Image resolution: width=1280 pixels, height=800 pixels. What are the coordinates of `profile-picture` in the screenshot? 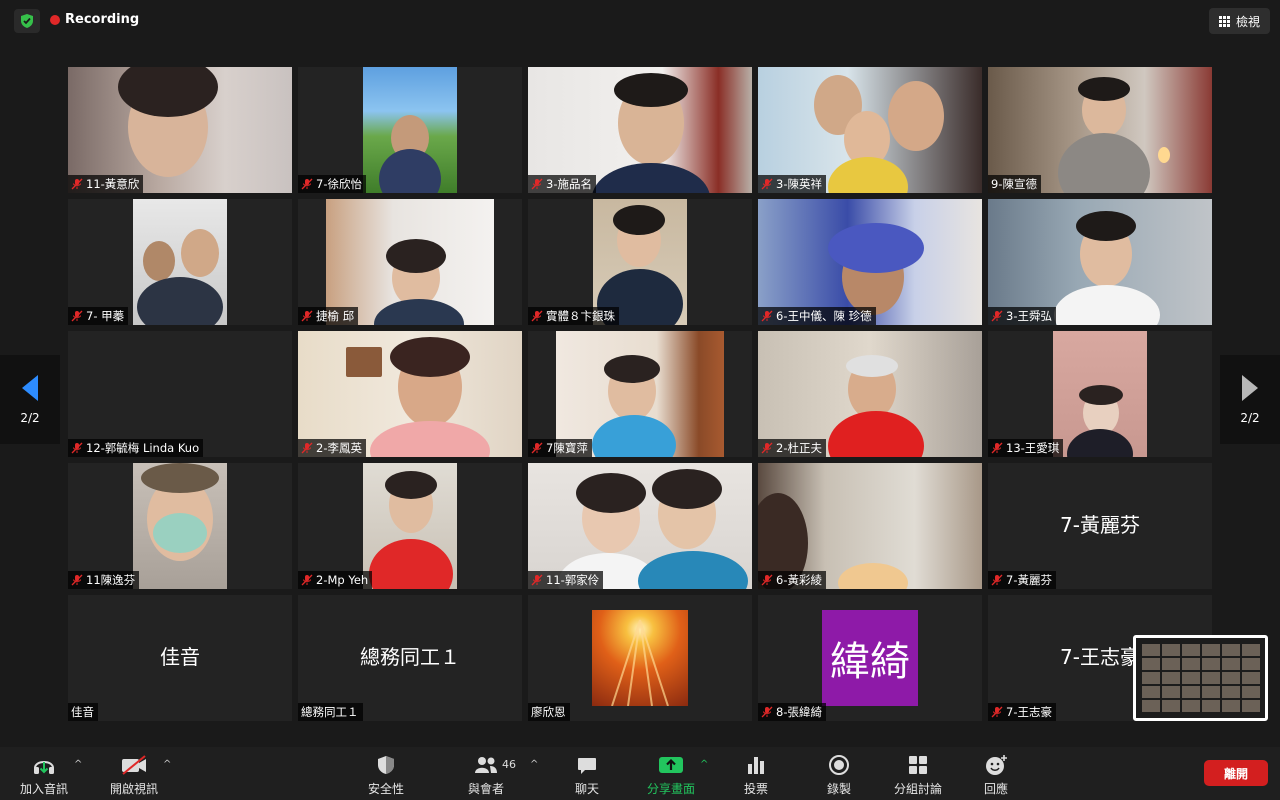 It's located at (640, 658).